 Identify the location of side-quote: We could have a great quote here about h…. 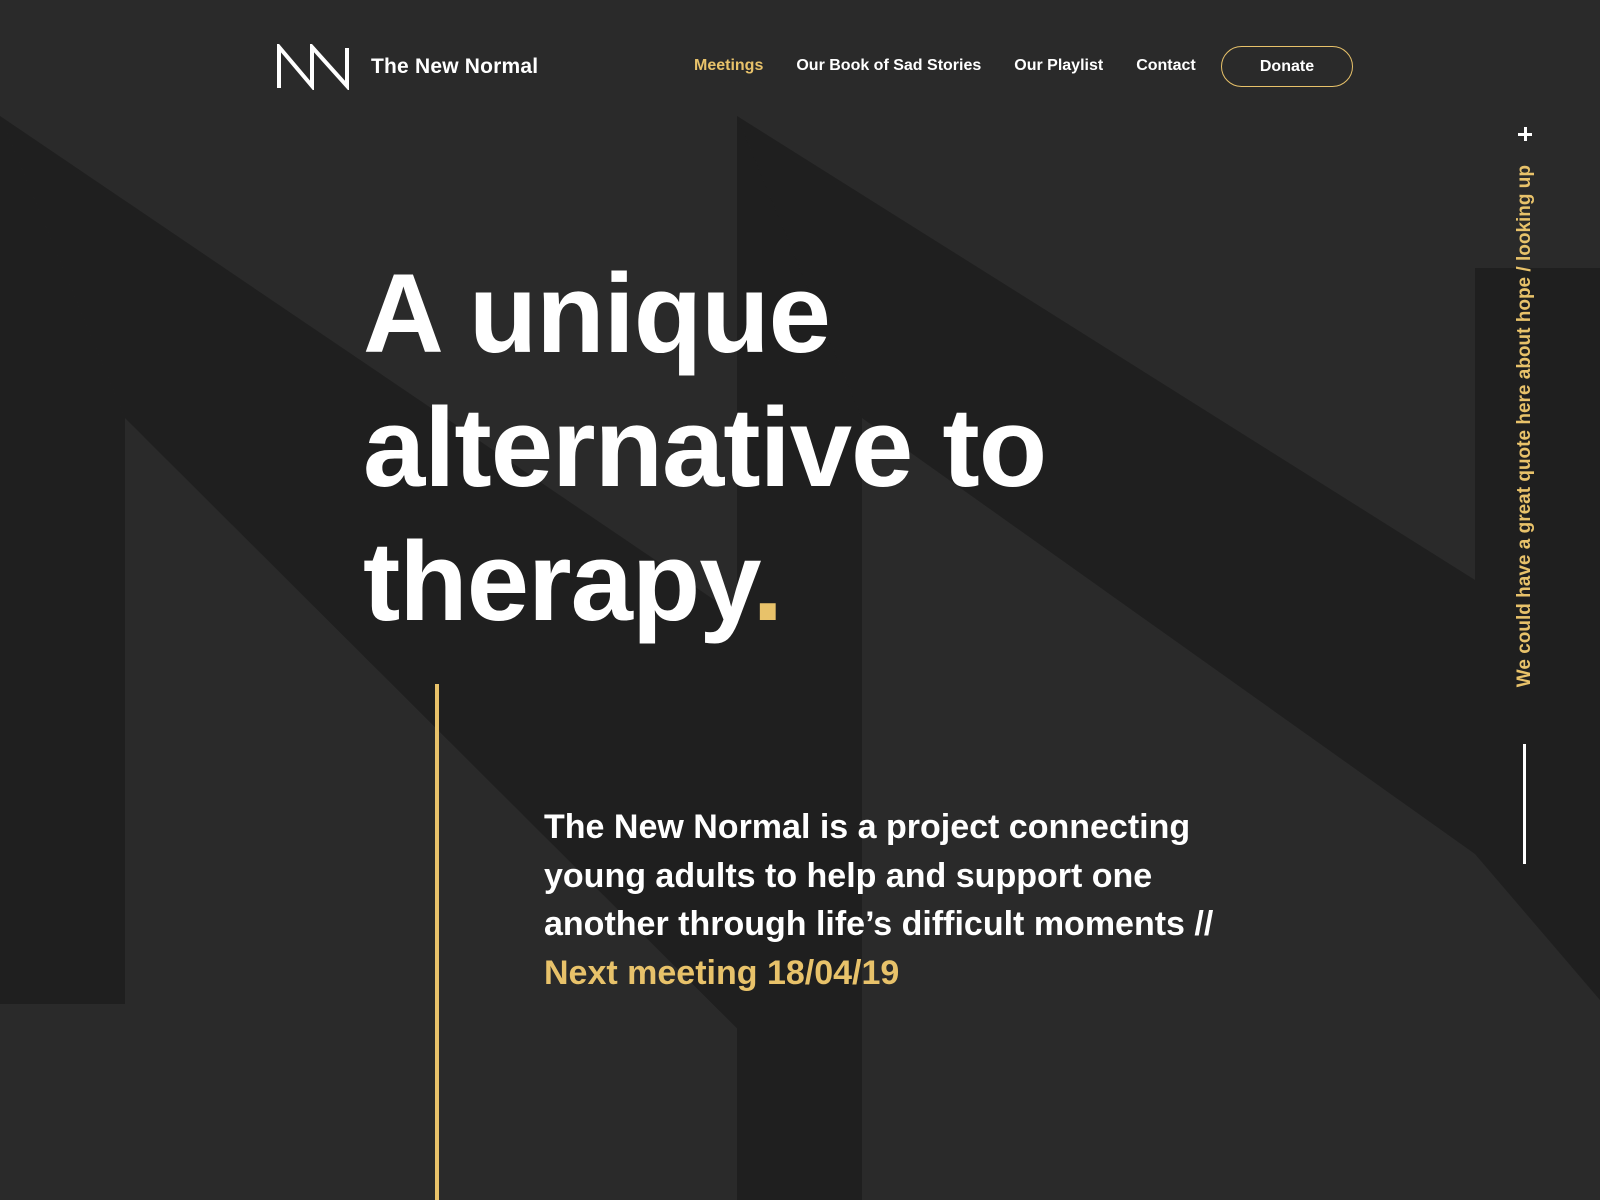
(1525, 440).